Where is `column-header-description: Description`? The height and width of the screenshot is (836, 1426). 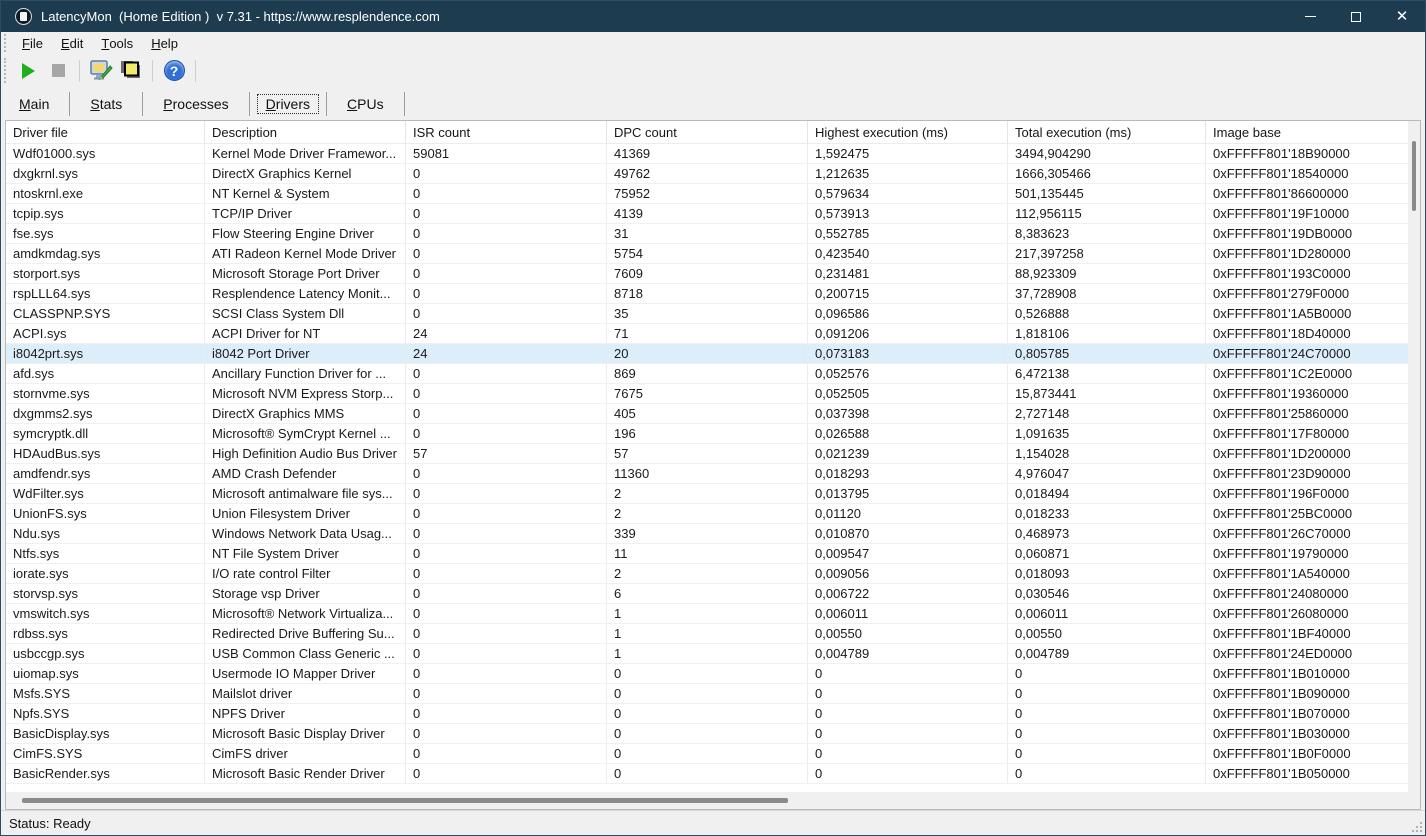 column-header-description: Description is located at coordinates (305, 132).